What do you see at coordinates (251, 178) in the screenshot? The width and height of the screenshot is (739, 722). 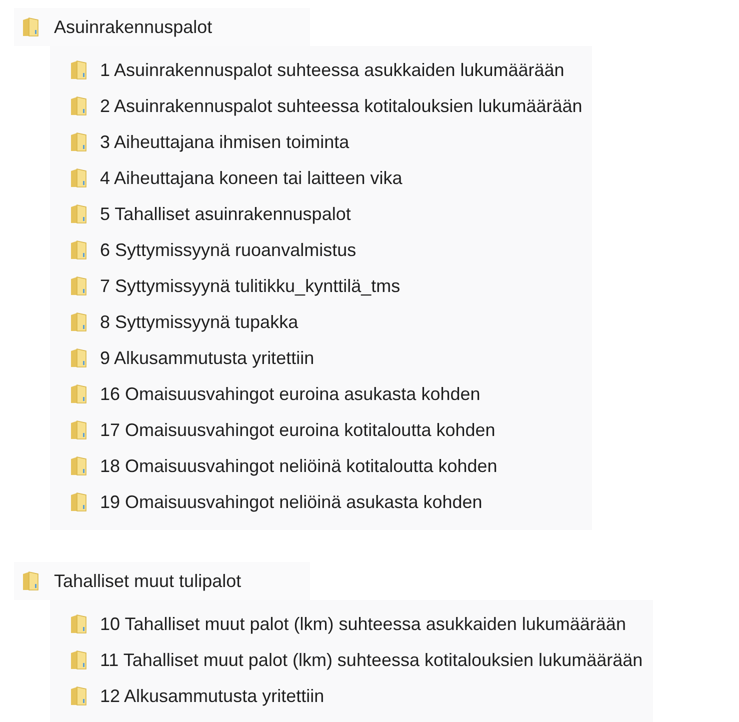 I see `folder-name: 4 Aiheuttajana koneen tai laitteen vika` at bounding box center [251, 178].